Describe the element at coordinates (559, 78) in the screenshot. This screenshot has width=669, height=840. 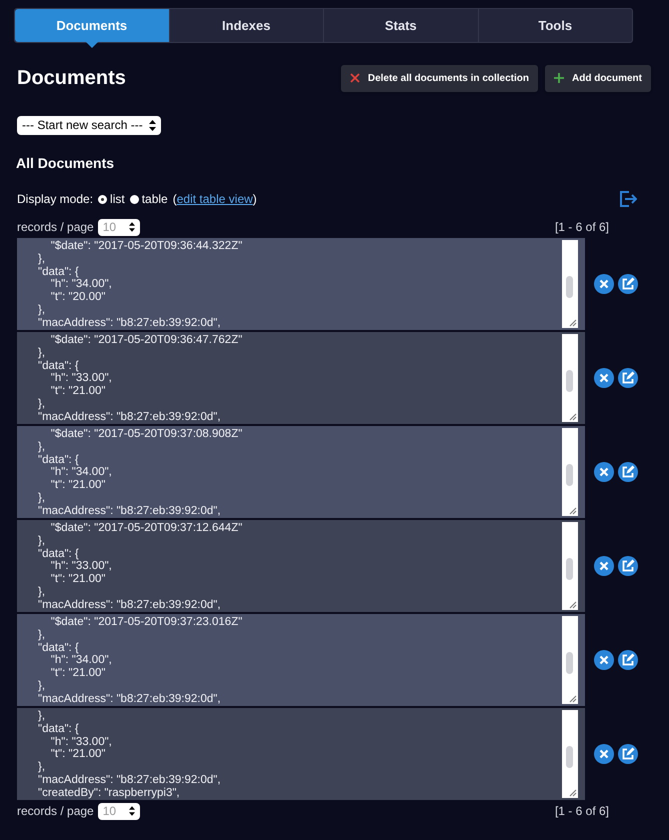
I see `plus-icon` at that location.